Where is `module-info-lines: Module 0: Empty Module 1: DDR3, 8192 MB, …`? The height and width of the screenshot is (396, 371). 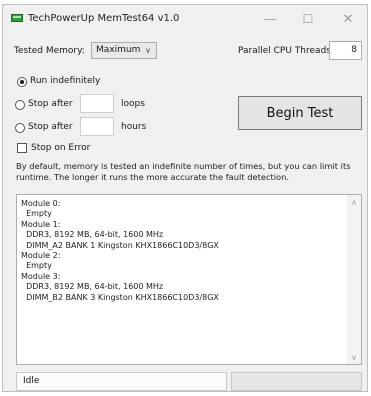
module-info-lines: Module 0: Empty Module 1: DDR3, 8192 MB, … is located at coordinates (120, 251).